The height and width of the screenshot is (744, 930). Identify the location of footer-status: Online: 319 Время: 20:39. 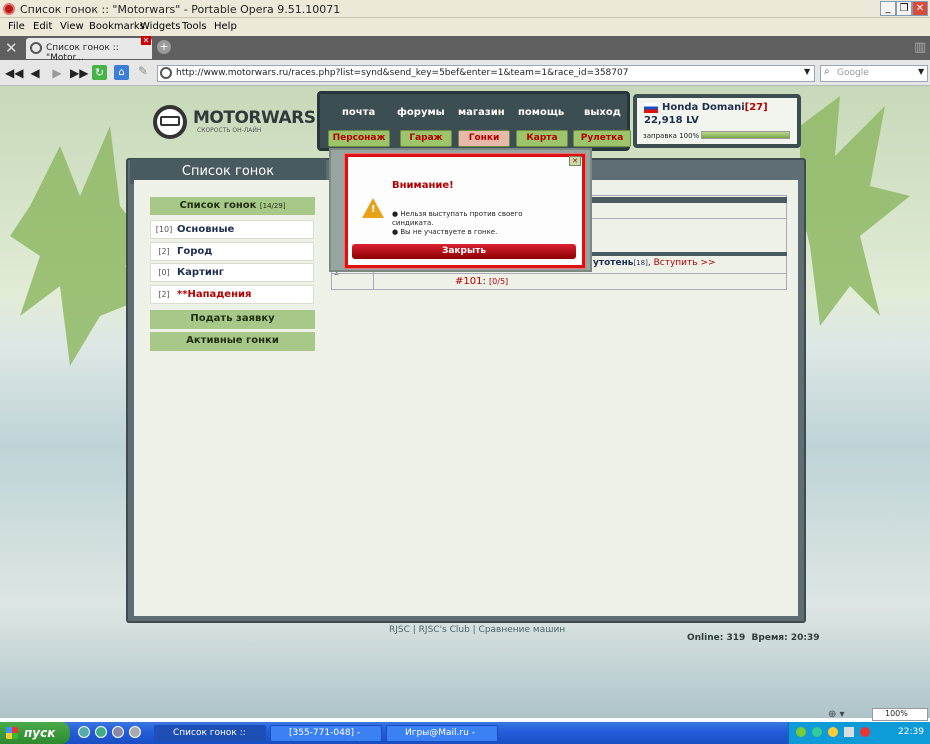
(753, 638).